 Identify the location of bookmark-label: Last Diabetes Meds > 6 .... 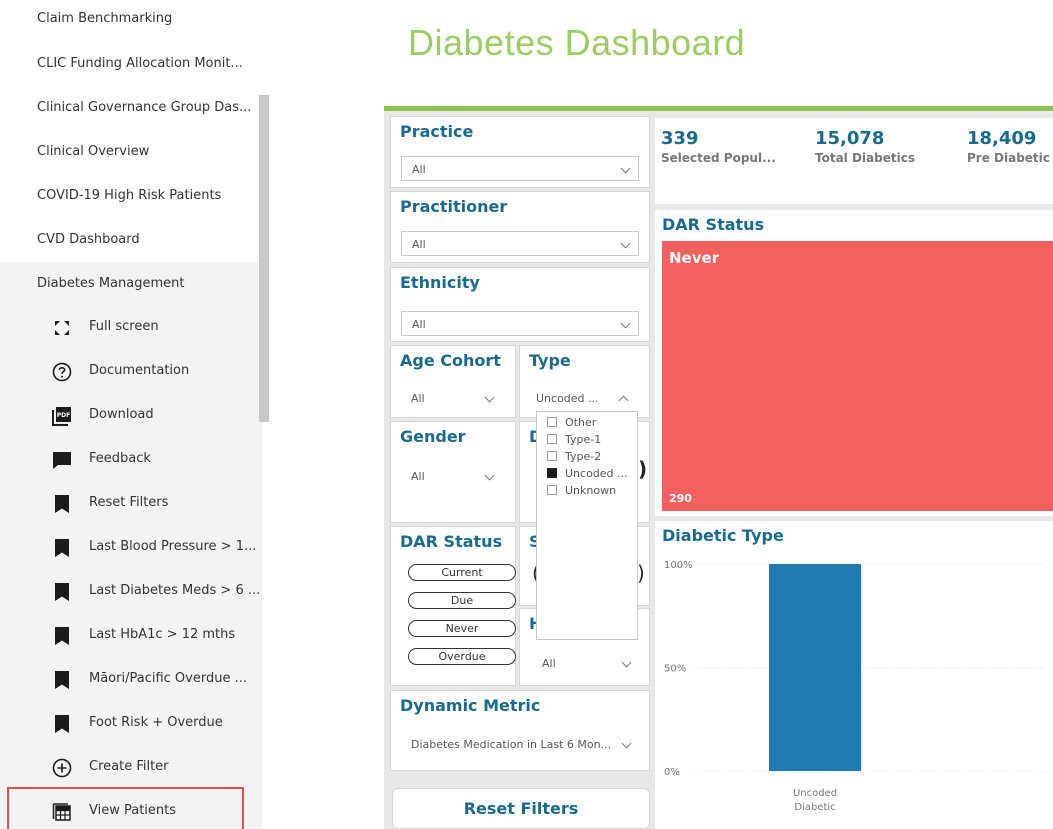
(175, 590).